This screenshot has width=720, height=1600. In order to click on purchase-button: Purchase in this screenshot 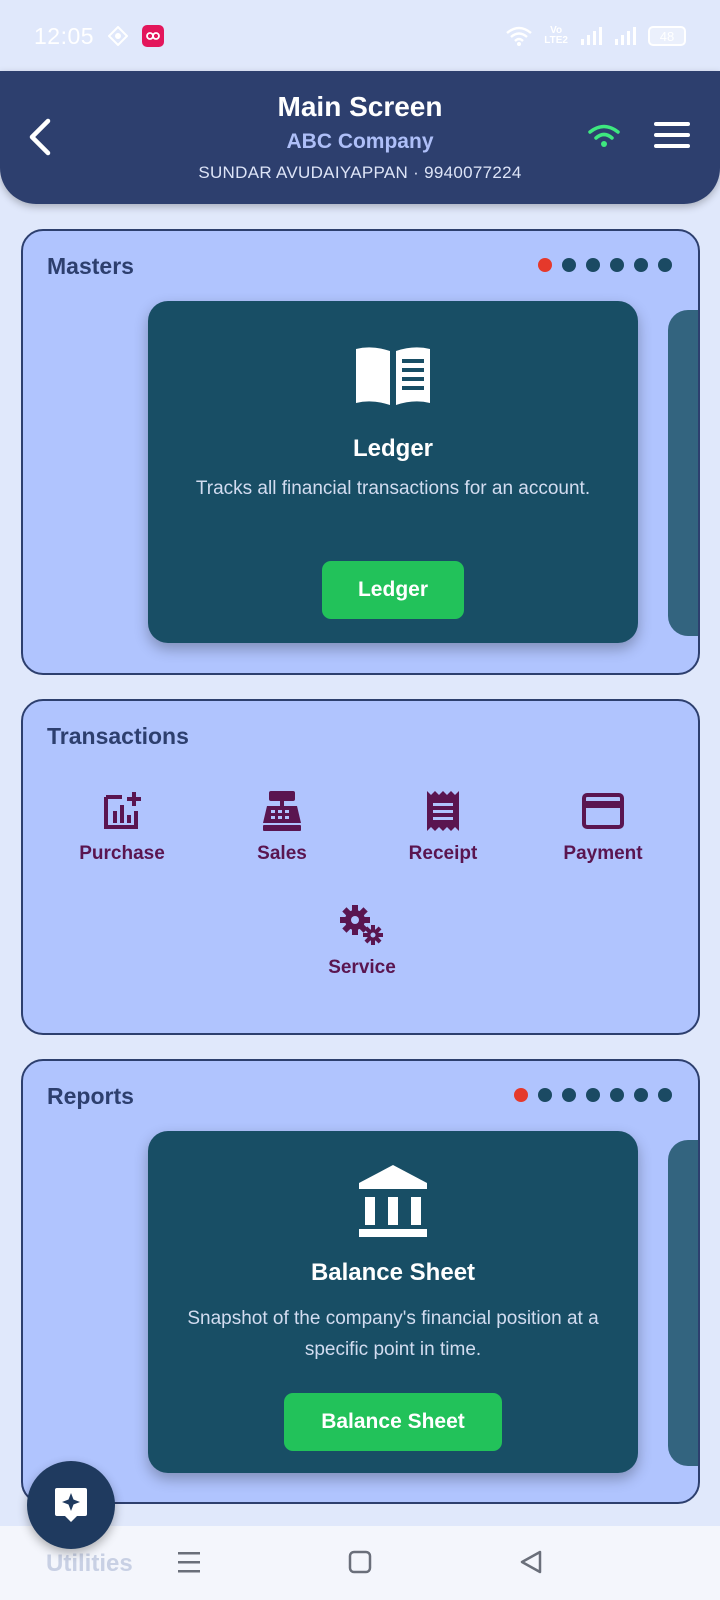, I will do `click(122, 828)`.